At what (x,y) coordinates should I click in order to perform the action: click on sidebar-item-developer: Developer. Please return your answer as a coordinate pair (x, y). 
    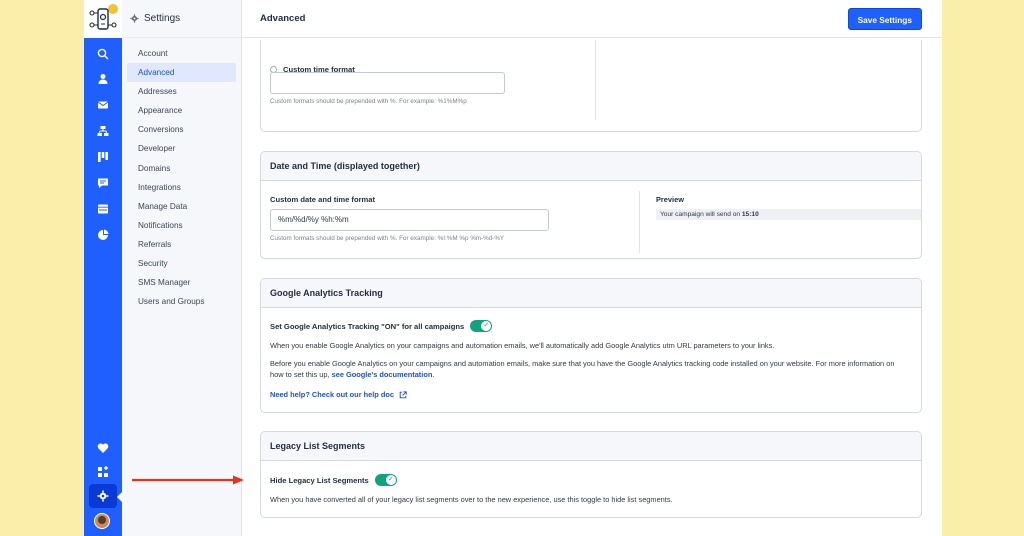
    Looking at the image, I should click on (181, 148).